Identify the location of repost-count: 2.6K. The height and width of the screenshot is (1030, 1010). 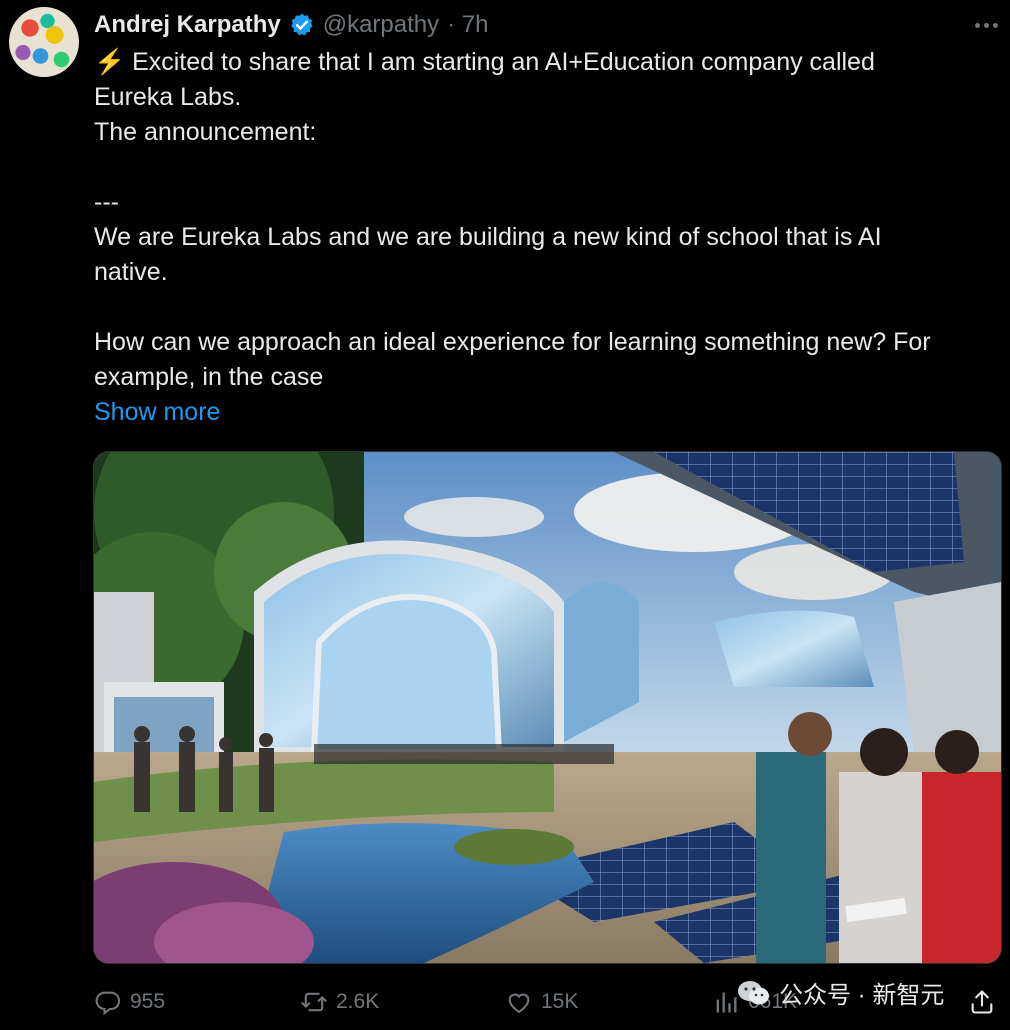
(358, 1001).